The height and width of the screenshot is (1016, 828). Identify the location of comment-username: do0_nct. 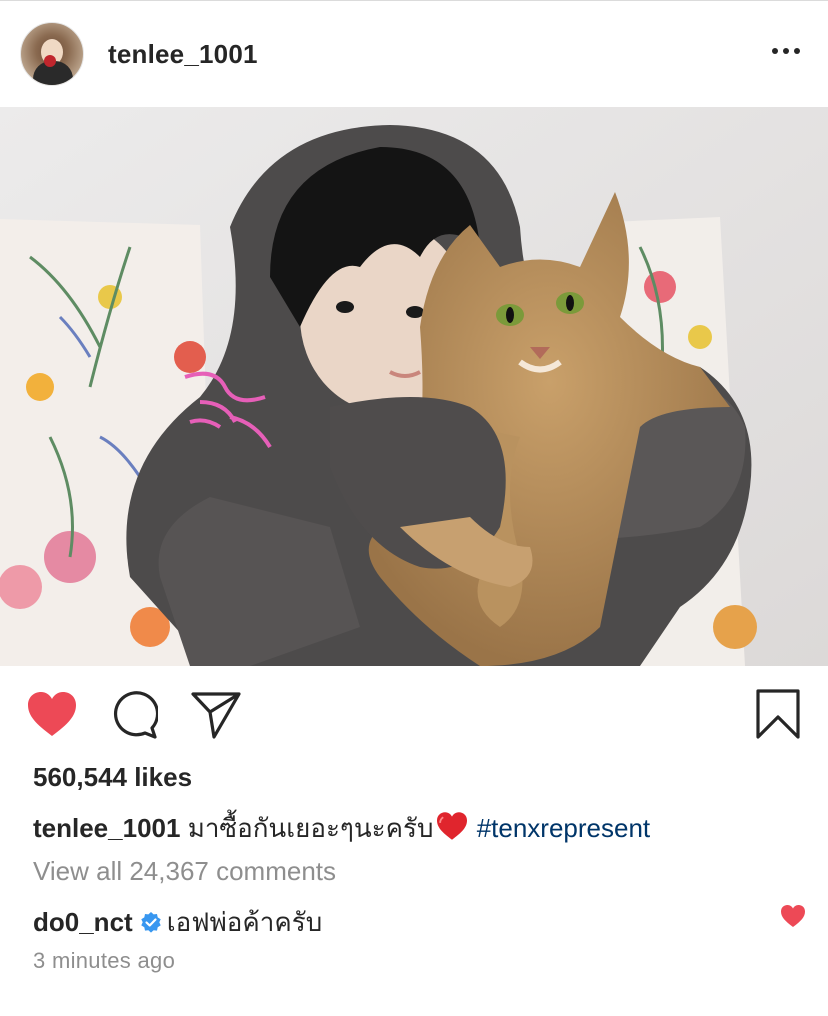
(83, 922).